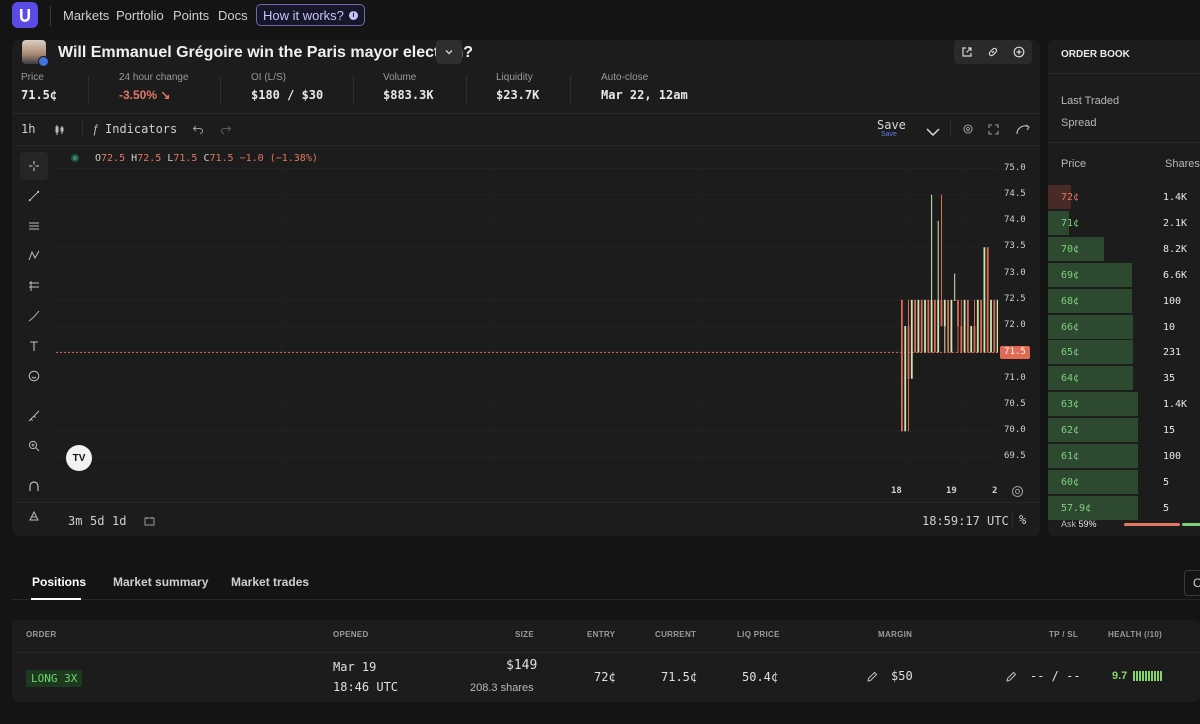  Describe the element at coordinates (1023, 129) in the screenshot. I see `snapshot-icon` at that location.